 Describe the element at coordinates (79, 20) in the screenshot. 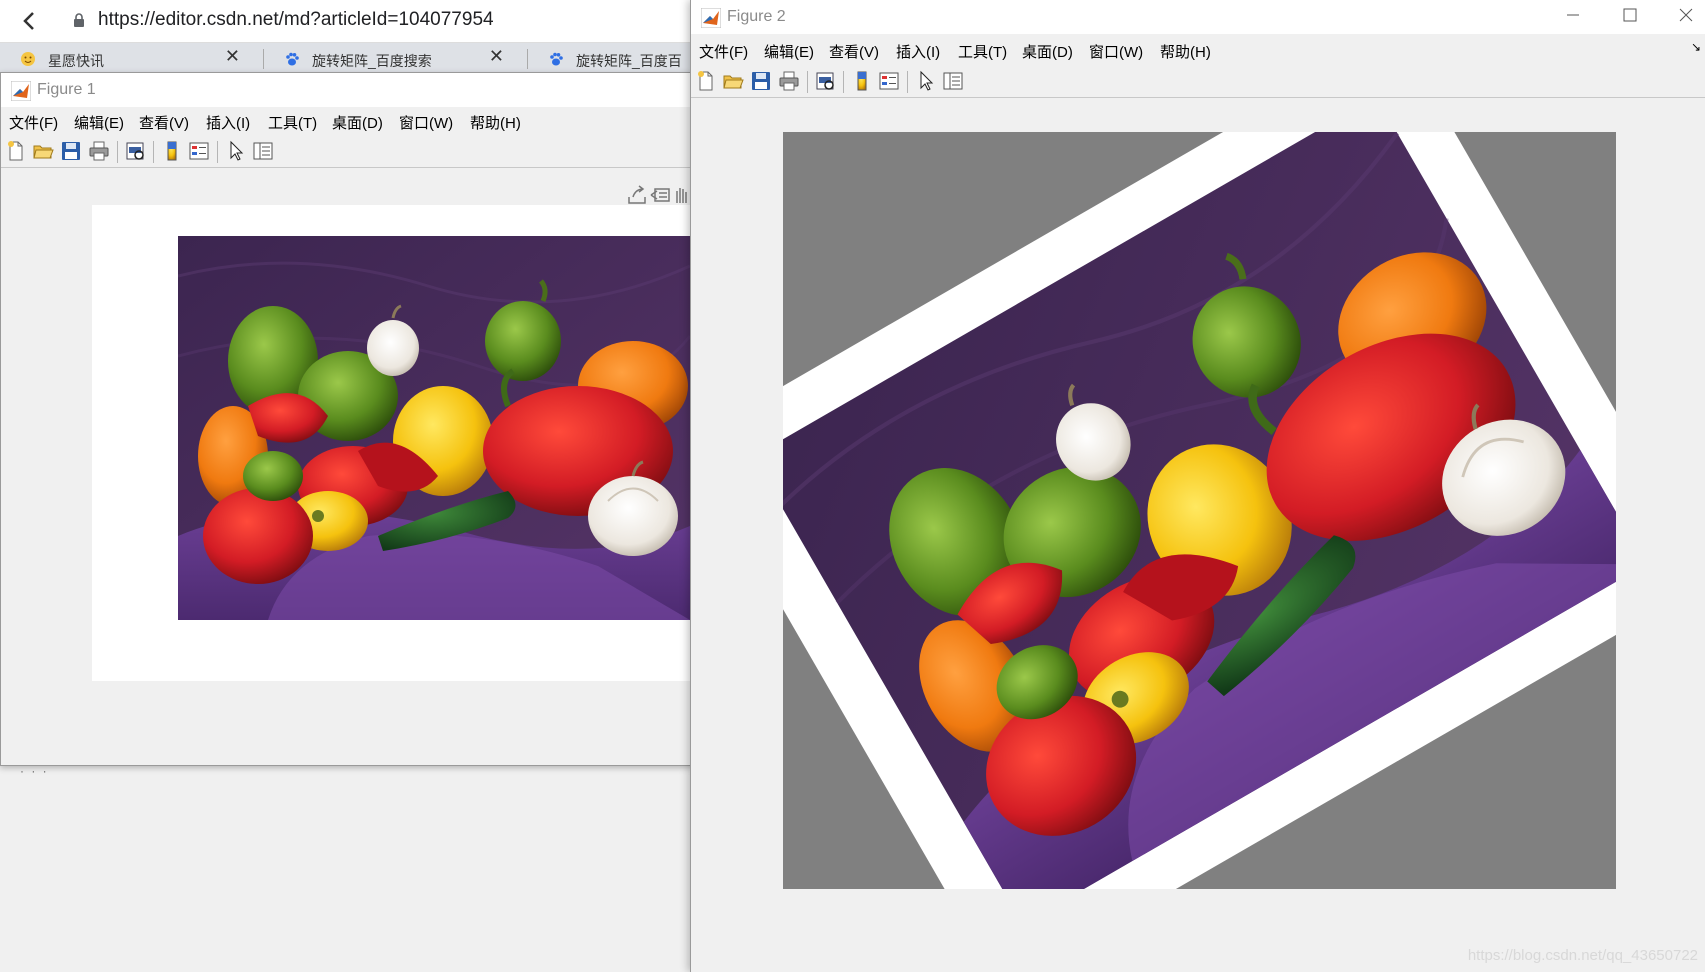

I see `lock-icon` at that location.